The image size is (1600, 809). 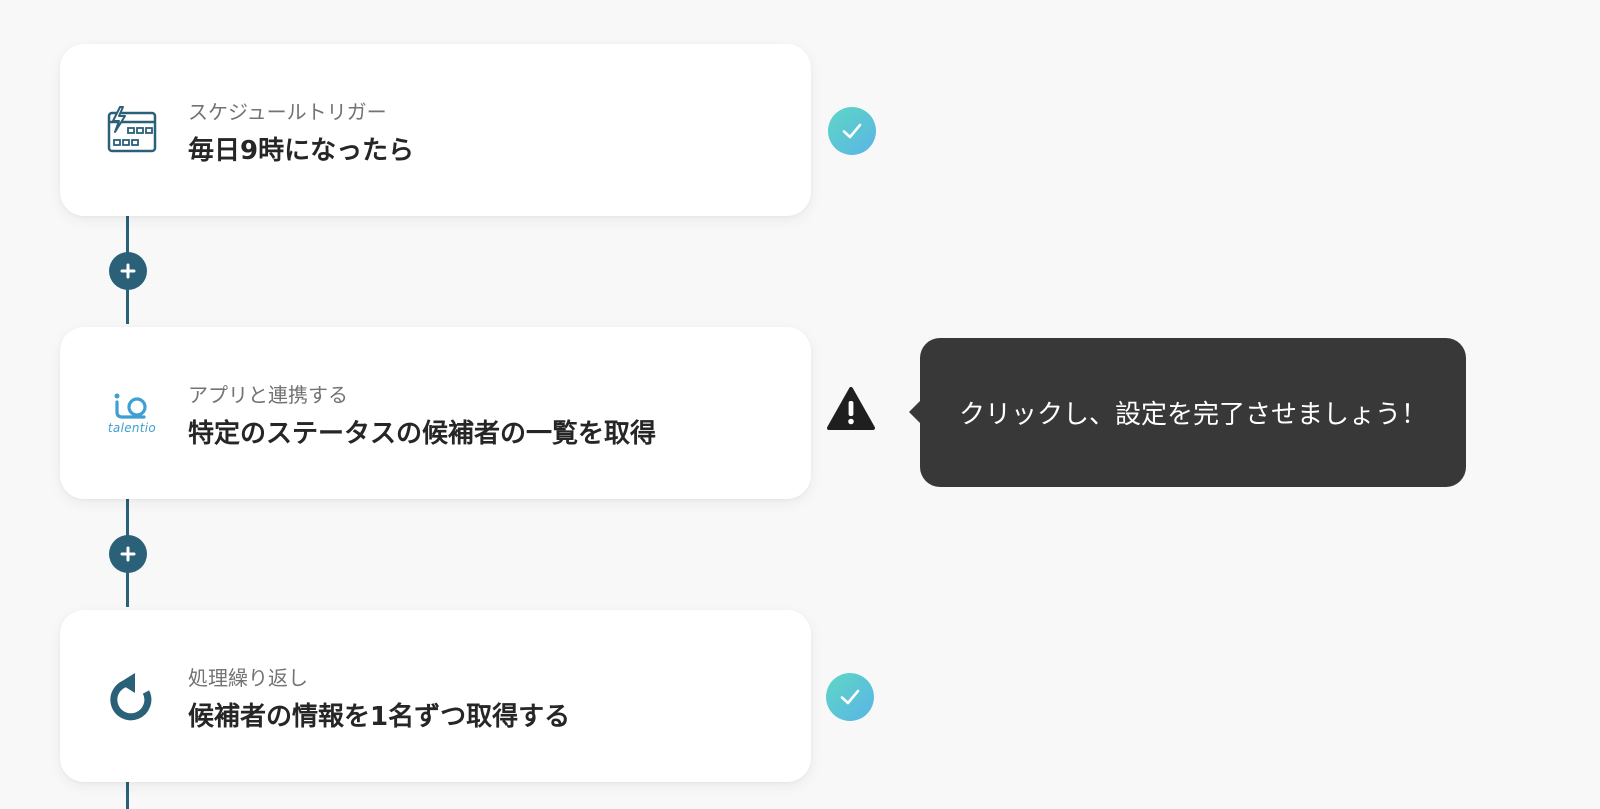 I want to click on loop-arrow-icon, so click(x=132, y=696).